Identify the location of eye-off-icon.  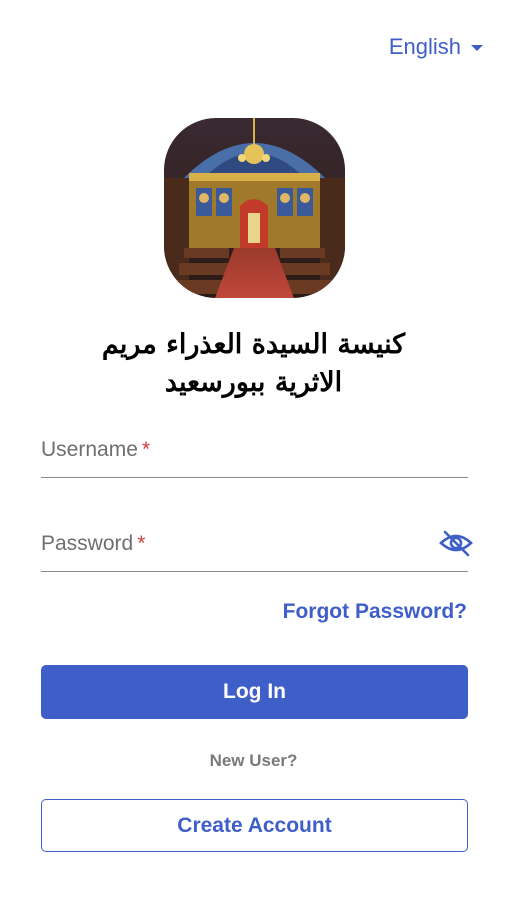
(456, 543).